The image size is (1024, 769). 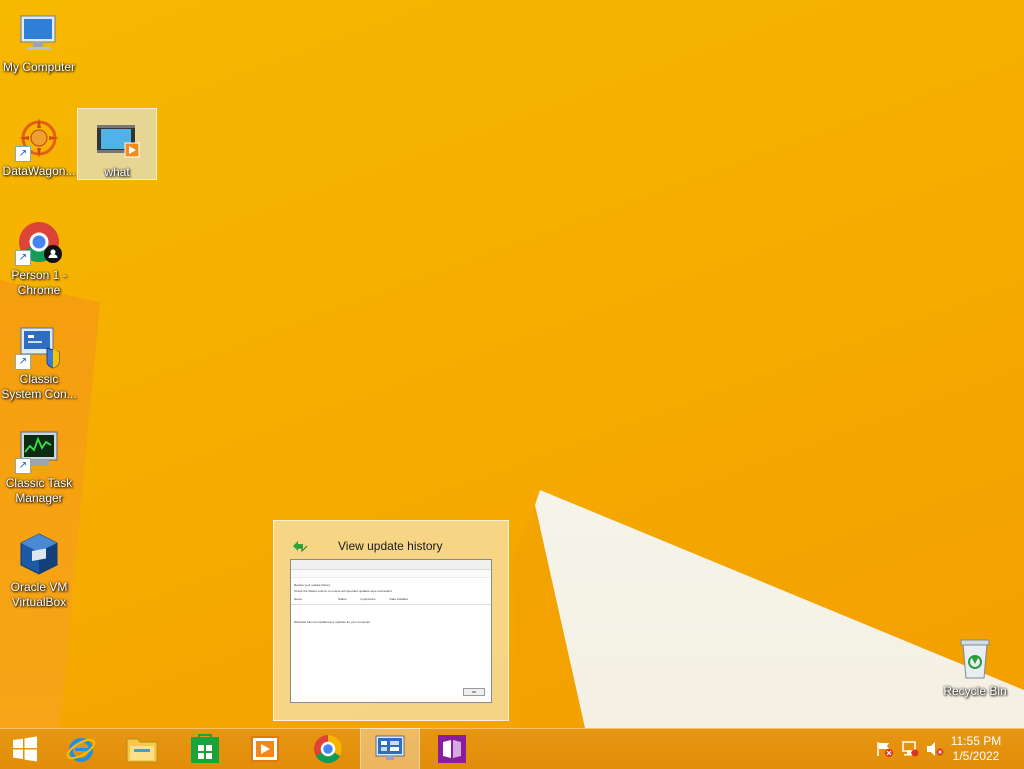 I want to click on desktop-icon-chrome: ↗ Person 1 - Chrome, so click(x=39, y=255).